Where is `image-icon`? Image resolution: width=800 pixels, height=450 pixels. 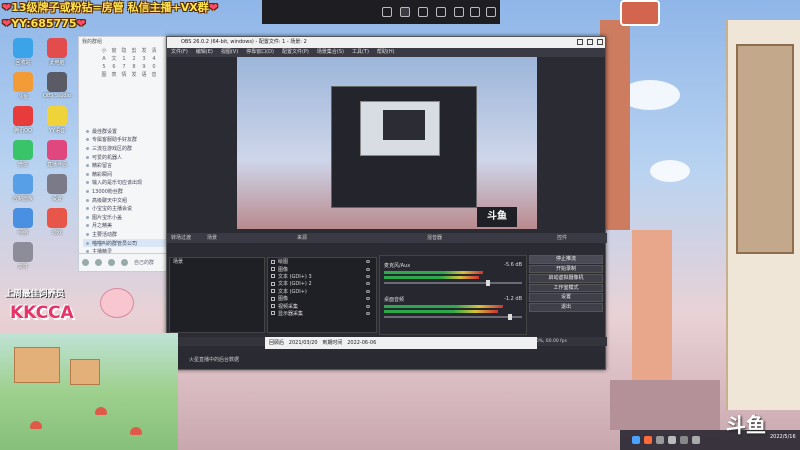
image-icon is located at coordinates (111, 262).